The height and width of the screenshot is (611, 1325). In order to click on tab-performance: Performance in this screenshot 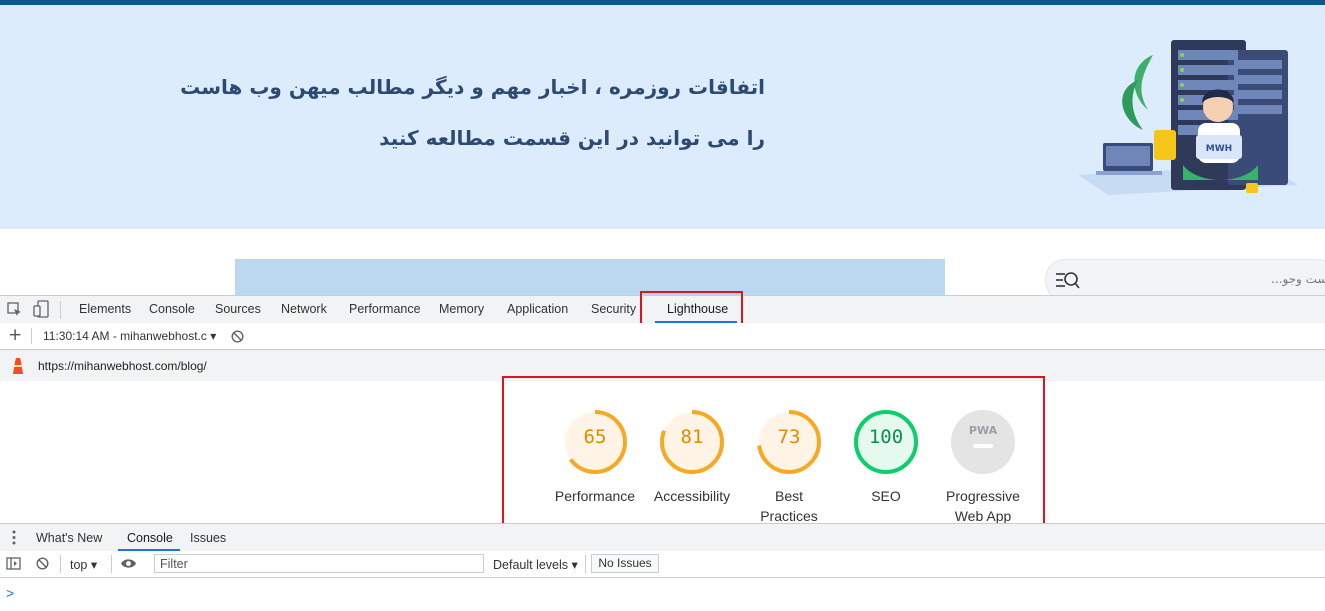, I will do `click(385, 309)`.